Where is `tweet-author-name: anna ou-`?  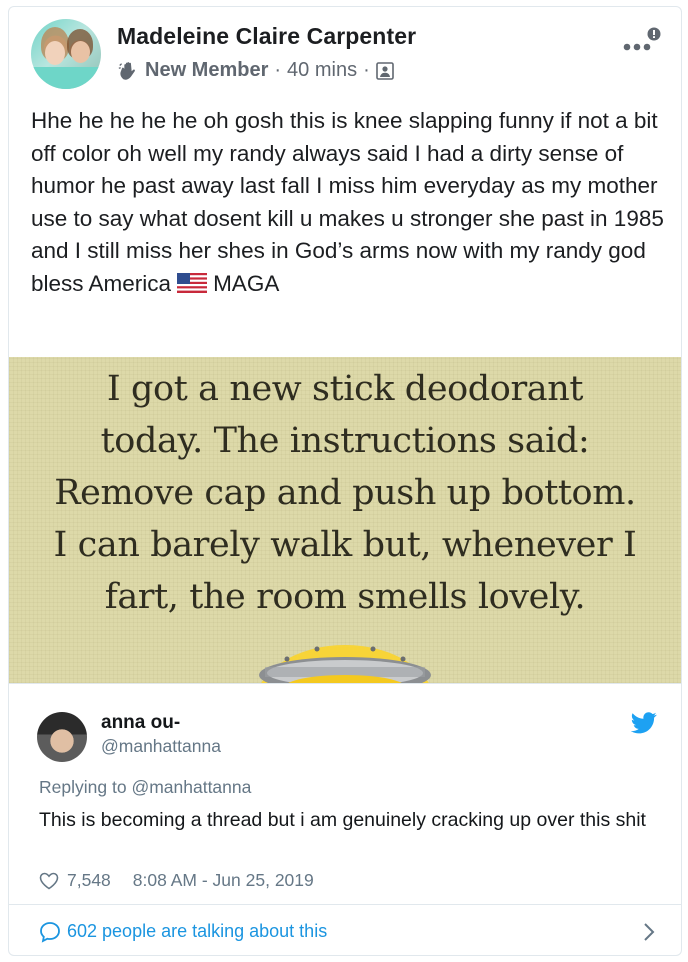
tweet-author-name: anna ou- is located at coordinates (140, 723).